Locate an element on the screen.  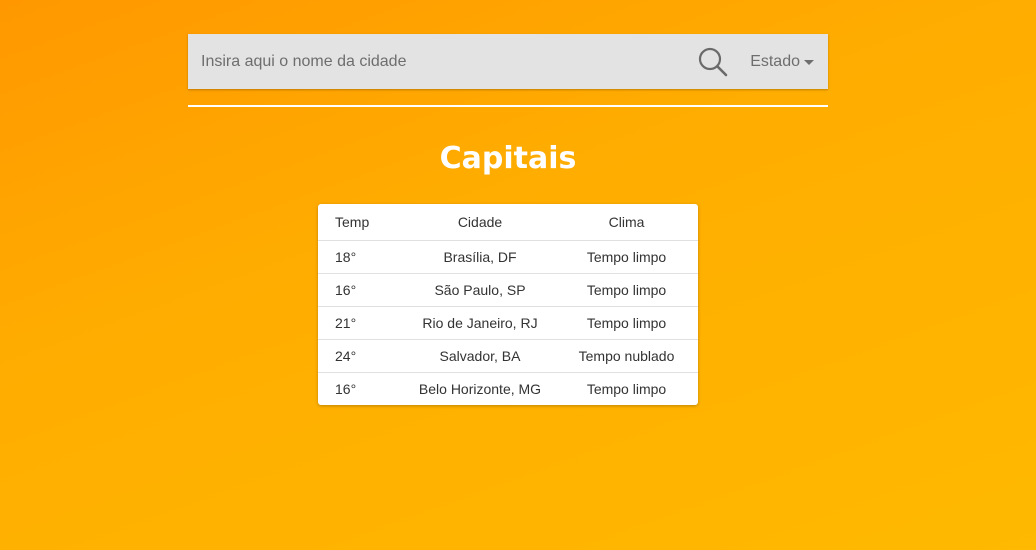
table-row: 18° Brasília, DF Tempo limpo is located at coordinates (508, 257).